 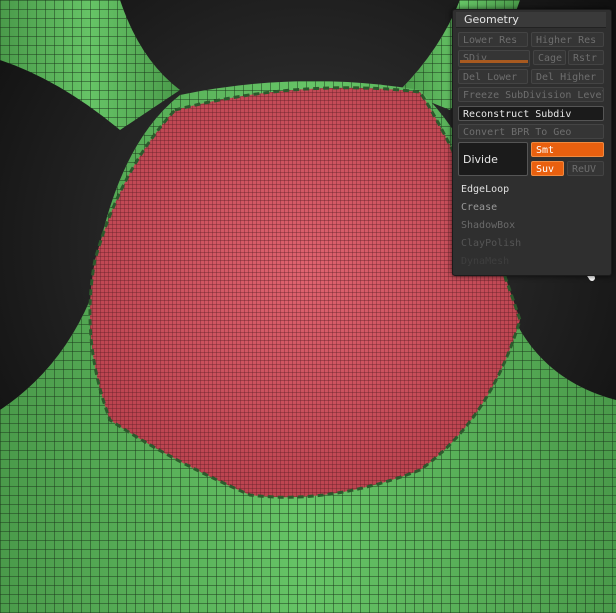 What do you see at coordinates (549, 57) in the screenshot?
I see `cage-button: Cage` at bounding box center [549, 57].